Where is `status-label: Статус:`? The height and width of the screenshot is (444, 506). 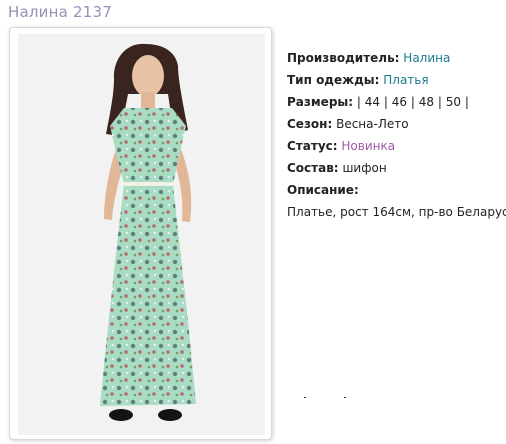
status-label: Статус: is located at coordinates (312, 146).